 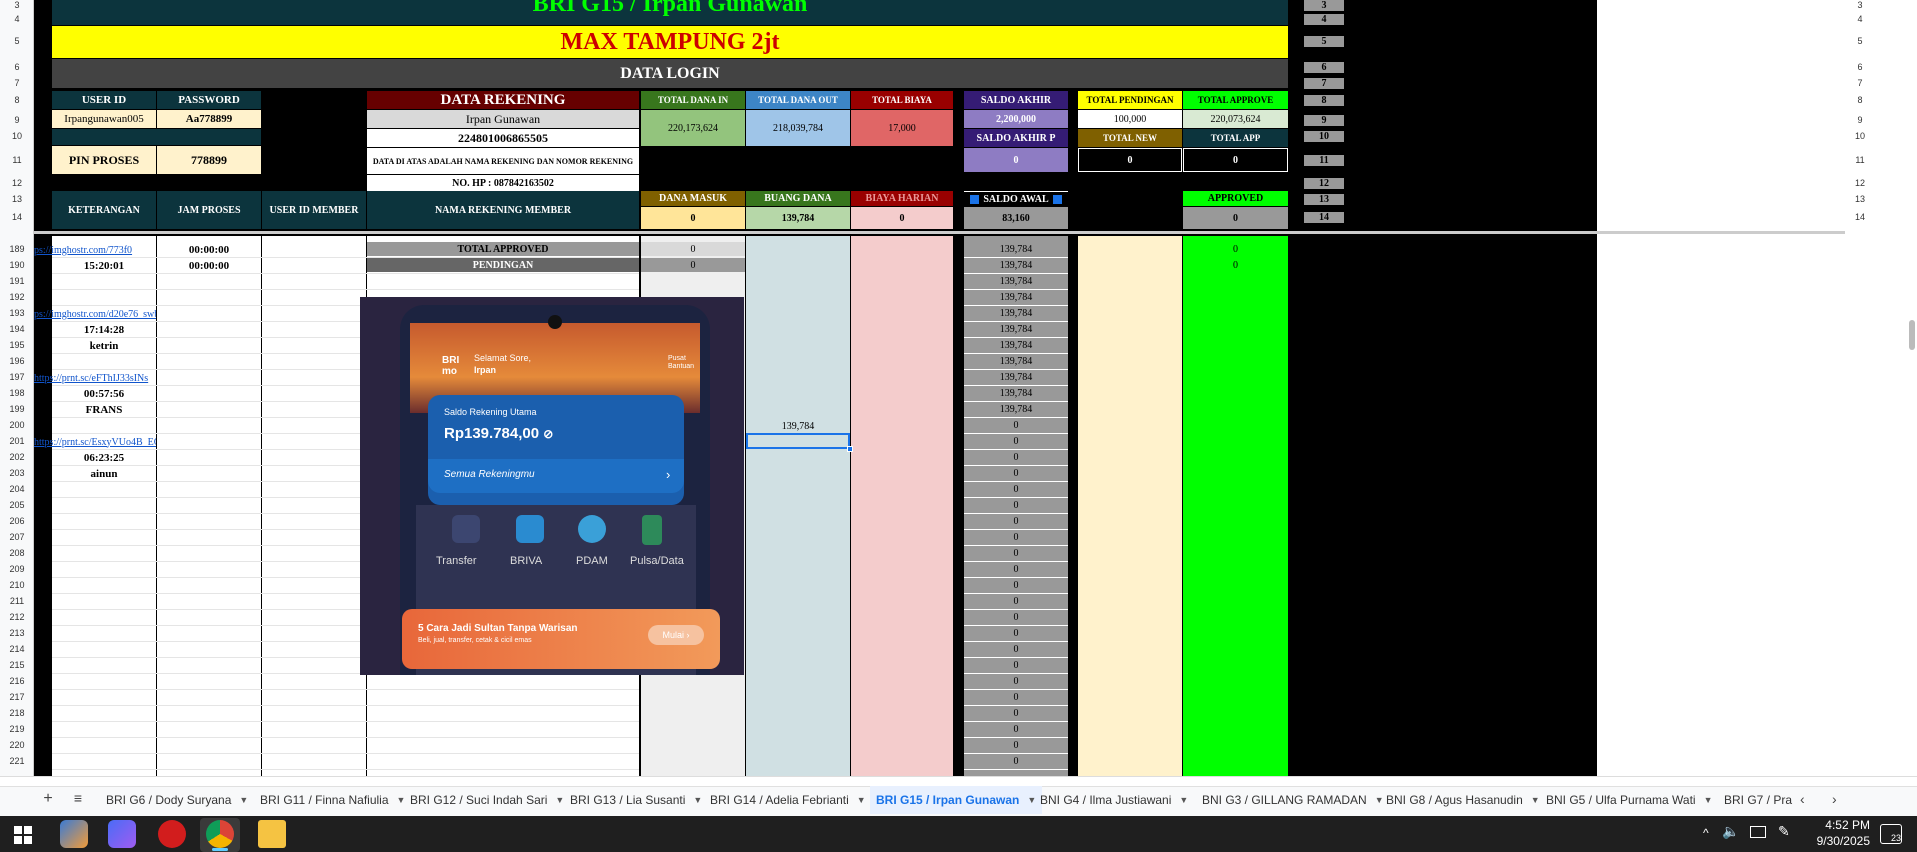 I want to click on all-sheets-button: ≡, so click(x=78, y=800).